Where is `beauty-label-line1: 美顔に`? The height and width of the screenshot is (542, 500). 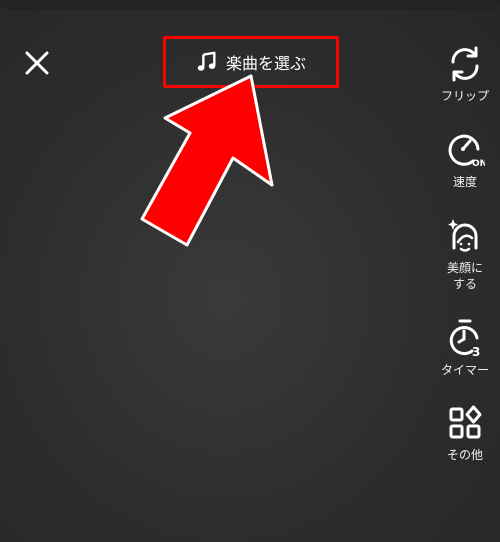
beauty-label-line1: 美顔に is located at coordinates (464, 268).